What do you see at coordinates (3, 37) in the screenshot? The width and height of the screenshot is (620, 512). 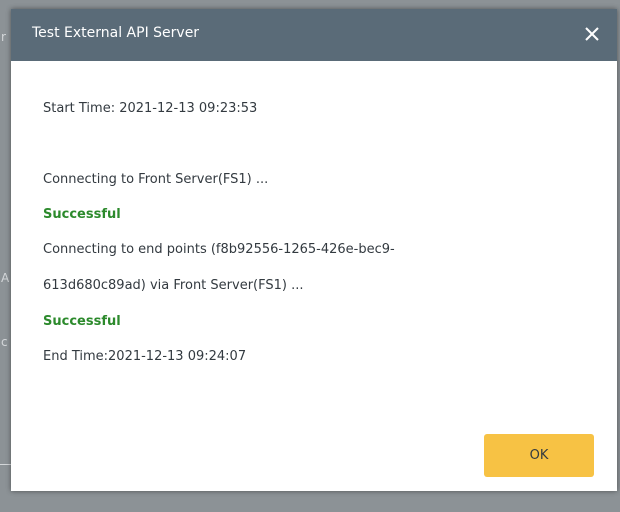 I see `background-glyph: r` at bounding box center [3, 37].